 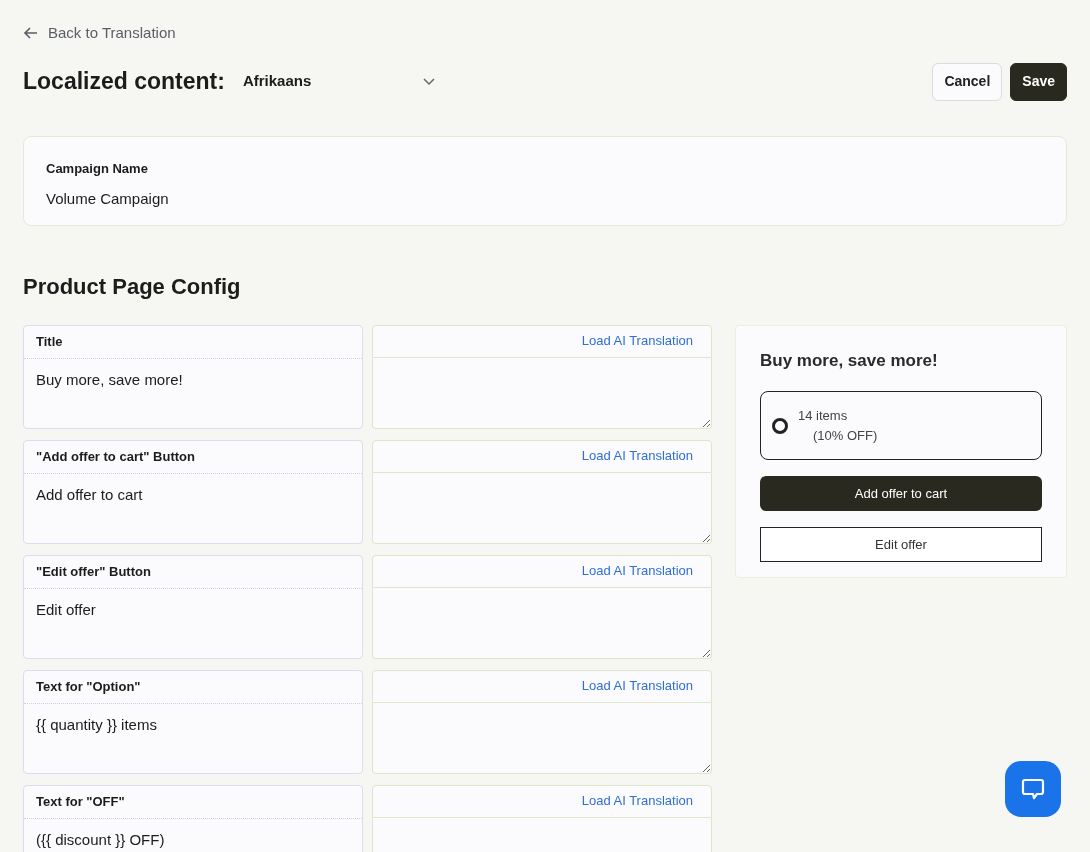 I want to click on offer-option: 14 items (10% OFF), so click(x=901, y=425).